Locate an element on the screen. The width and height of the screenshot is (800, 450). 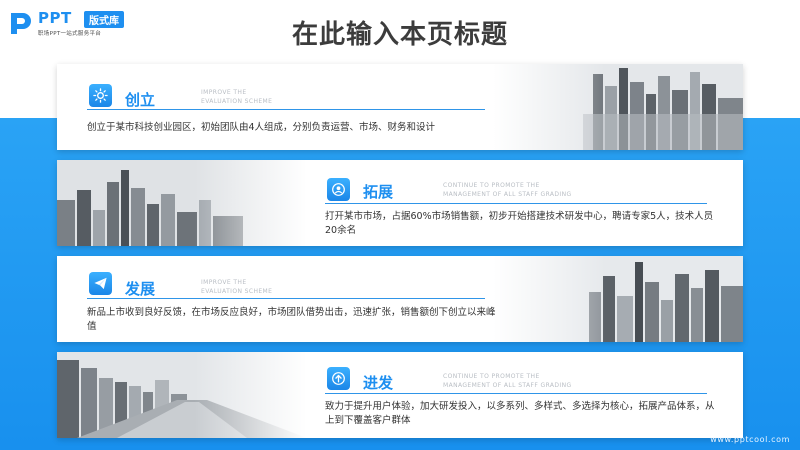
card-heading: 进发 is located at coordinates (378, 383).